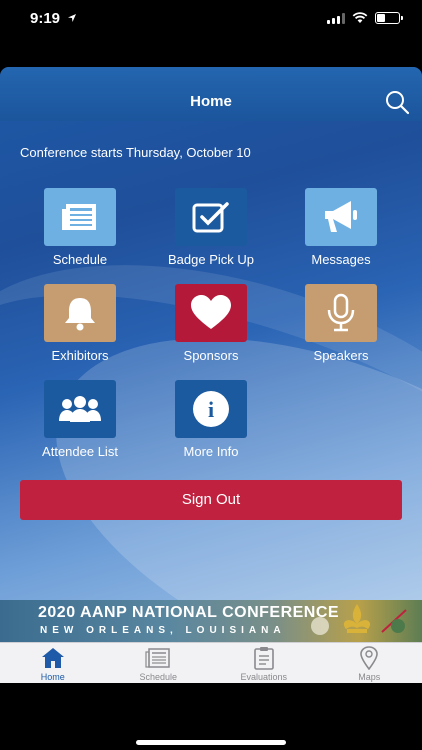 The width and height of the screenshot is (422, 750). I want to click on microphone-icon, so click(341, 312).